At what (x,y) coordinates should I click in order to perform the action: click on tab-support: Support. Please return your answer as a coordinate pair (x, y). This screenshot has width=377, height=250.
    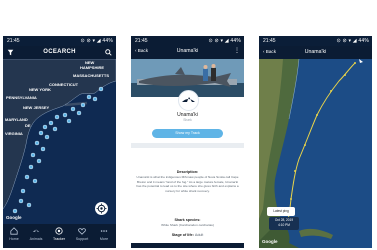
    Looking at the image, I should click on (82, 234).